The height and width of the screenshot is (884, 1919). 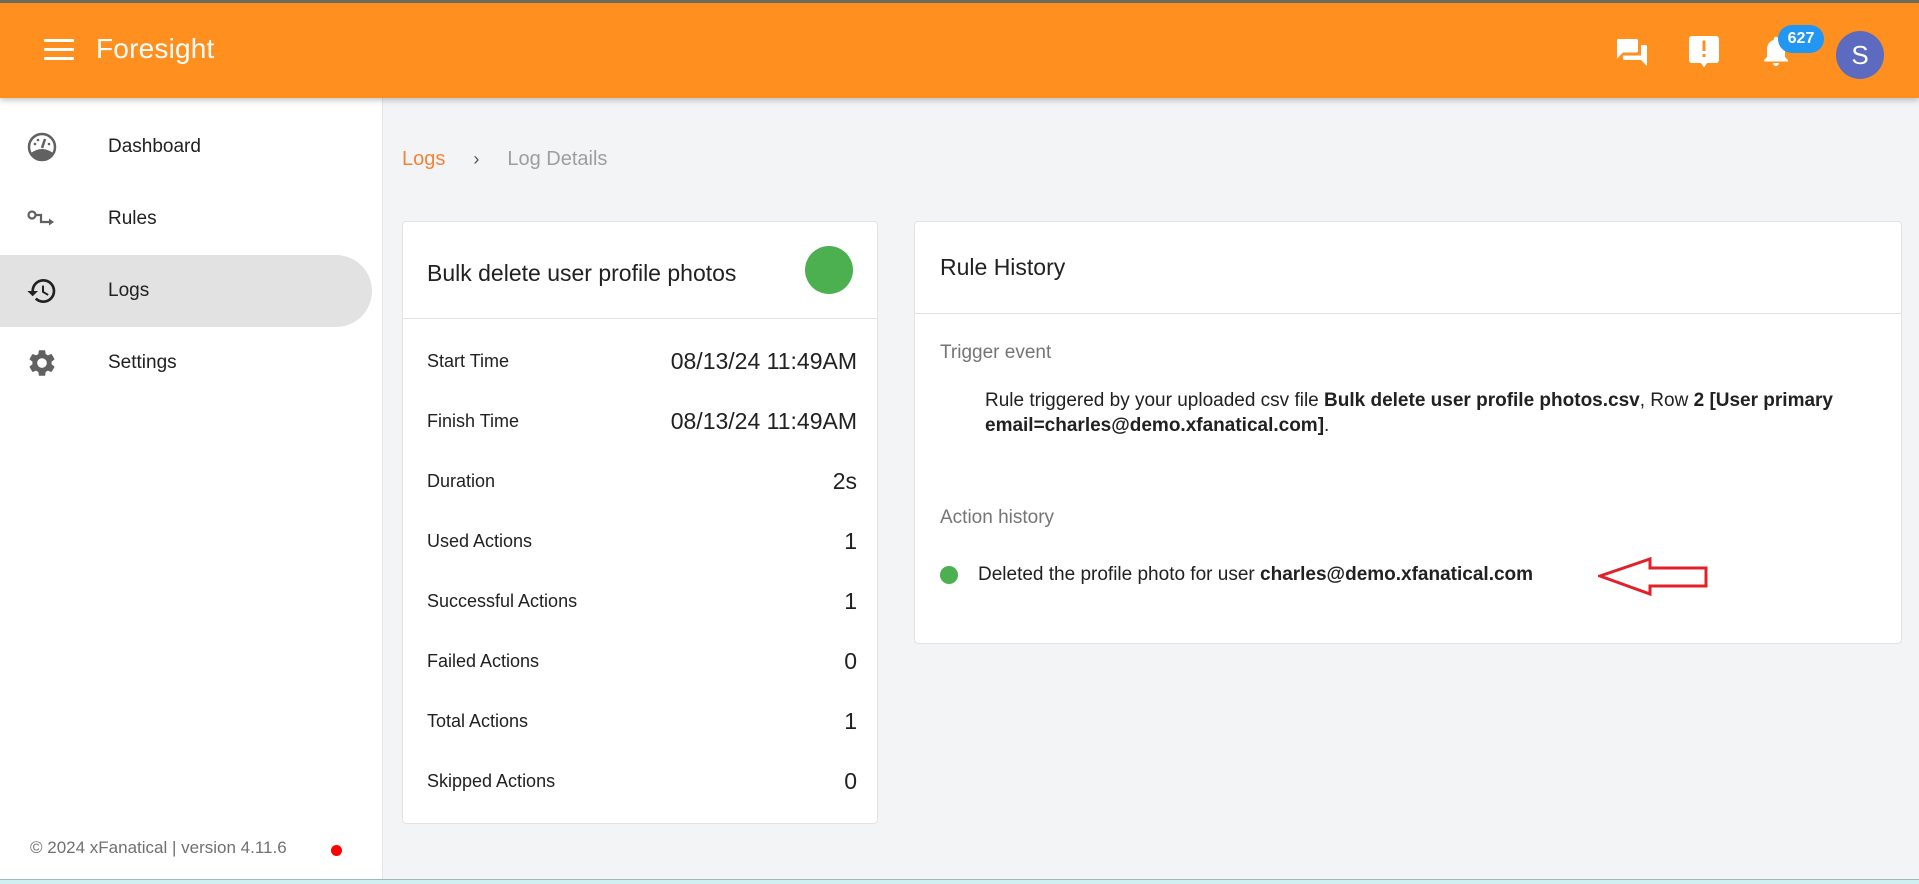 What do you see at coordinates (1666, 400) in the screenshot?
I see `trigger-row-text: , Row` at bounding box center [1666, 400].